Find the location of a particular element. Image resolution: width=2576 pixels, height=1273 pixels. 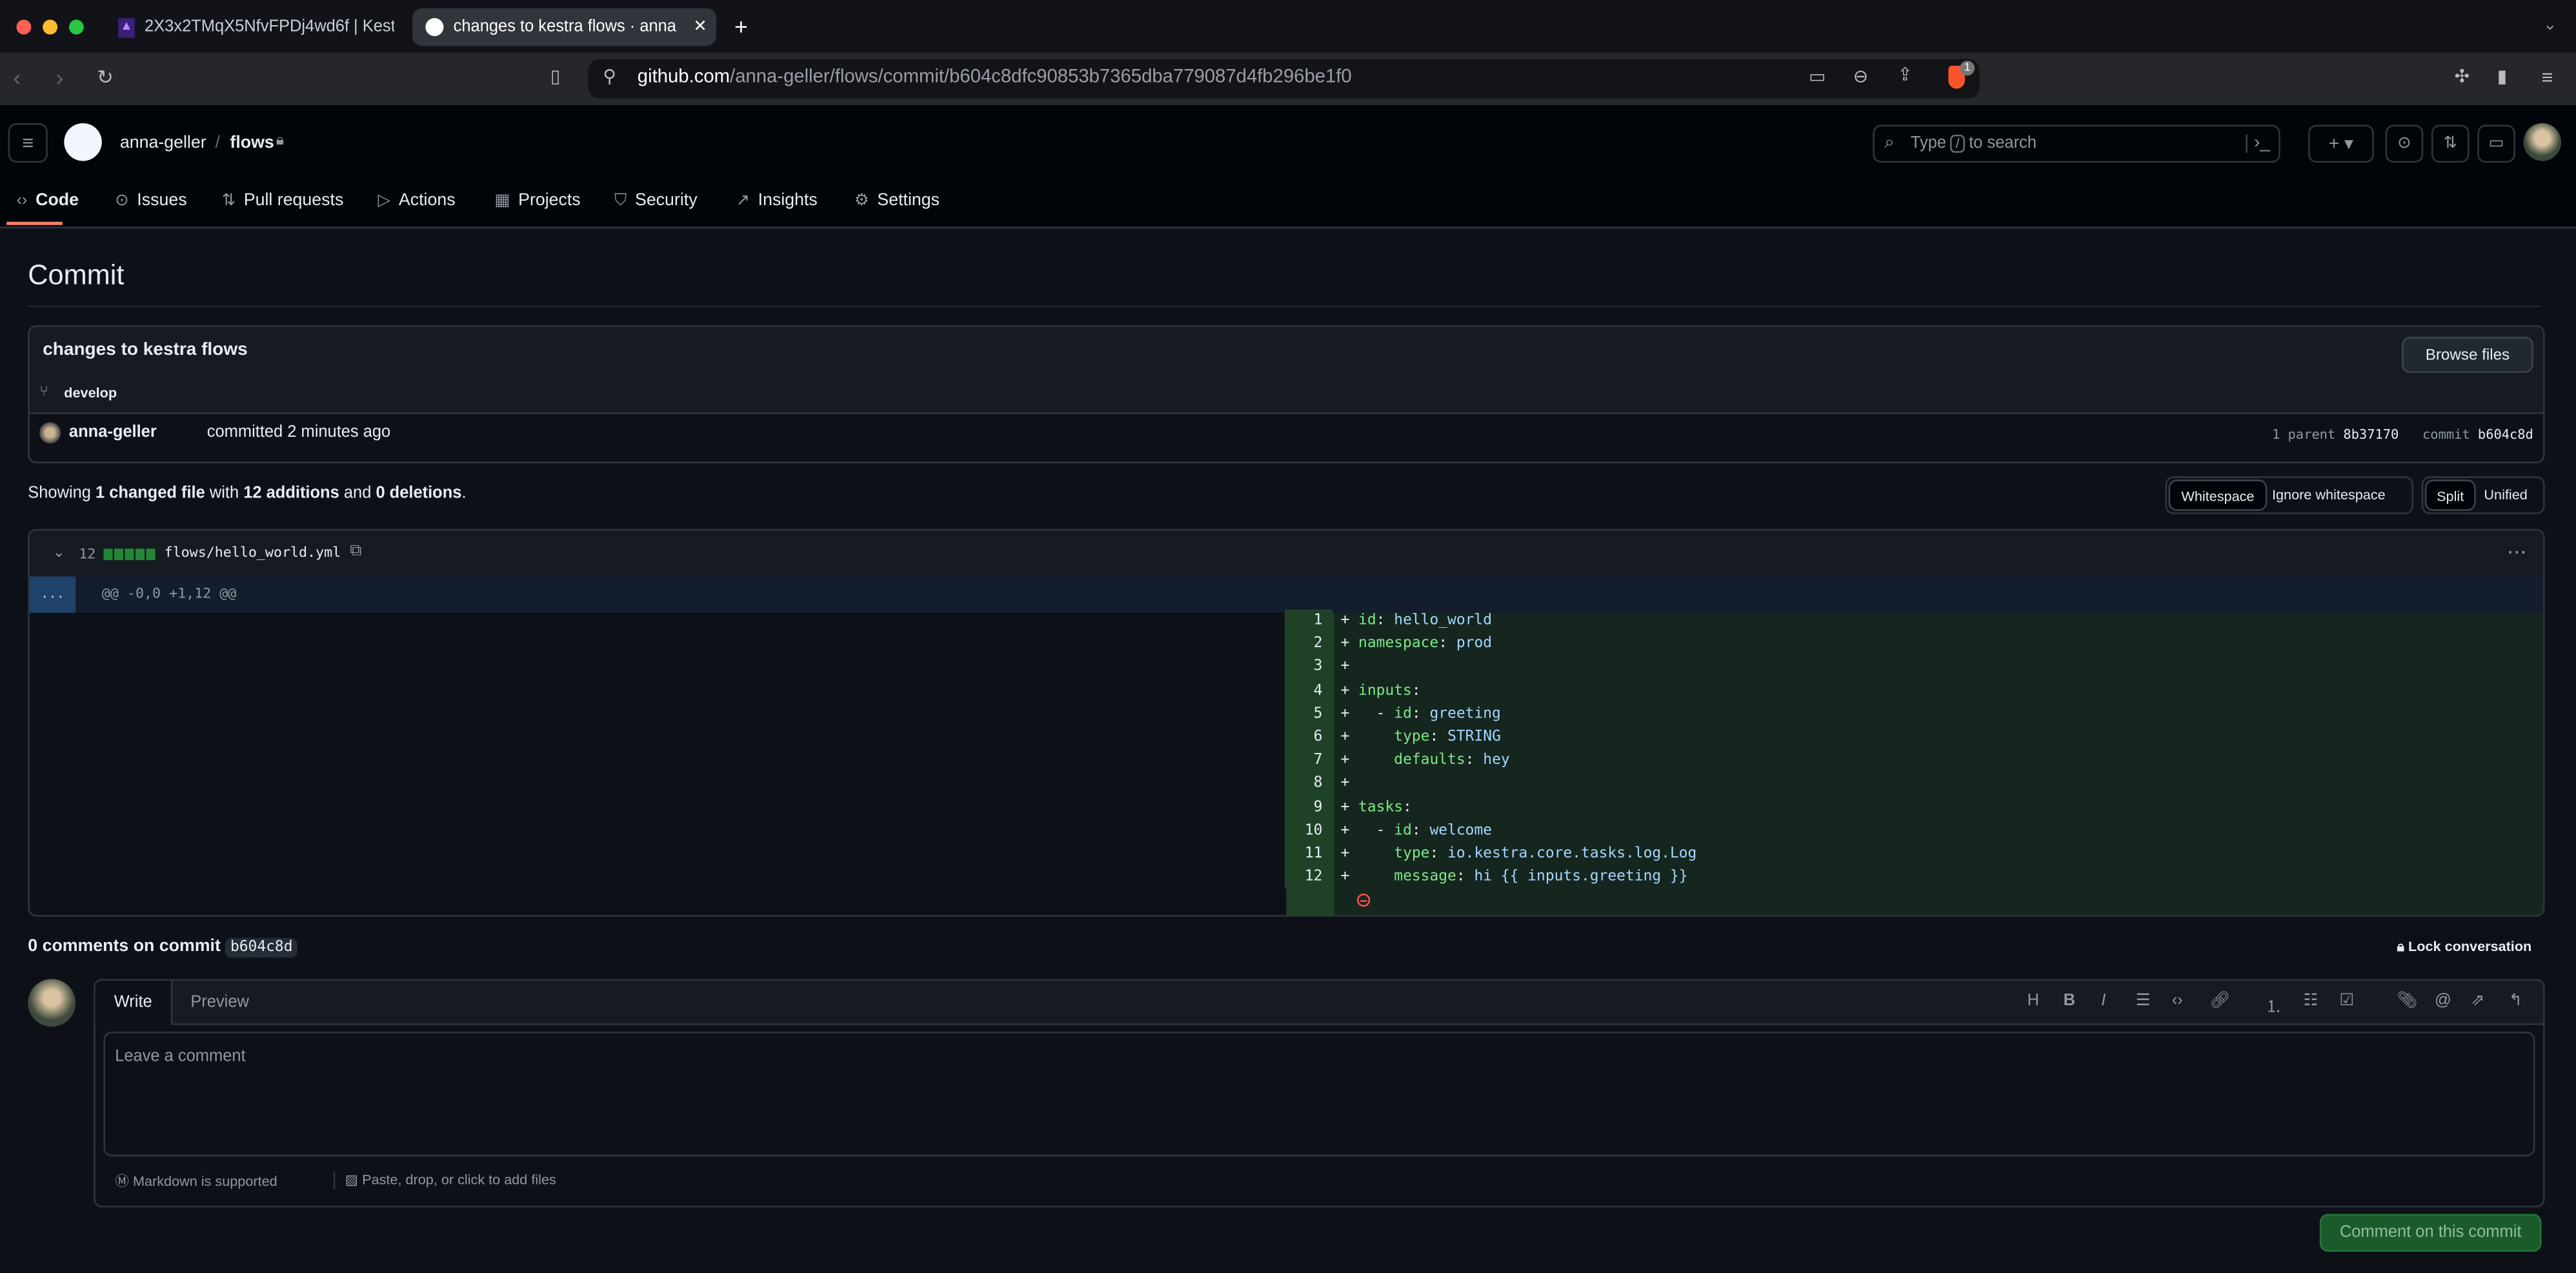

back-icon: ‹ is located at coordinates (17, 77).